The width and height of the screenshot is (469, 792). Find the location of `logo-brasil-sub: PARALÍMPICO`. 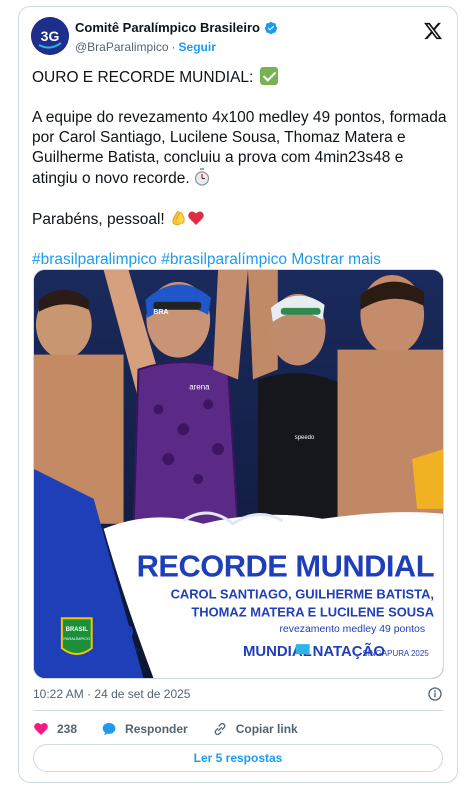

logo-brasil-sub: PARALÍMPICO is located at coordinates (76, 638).